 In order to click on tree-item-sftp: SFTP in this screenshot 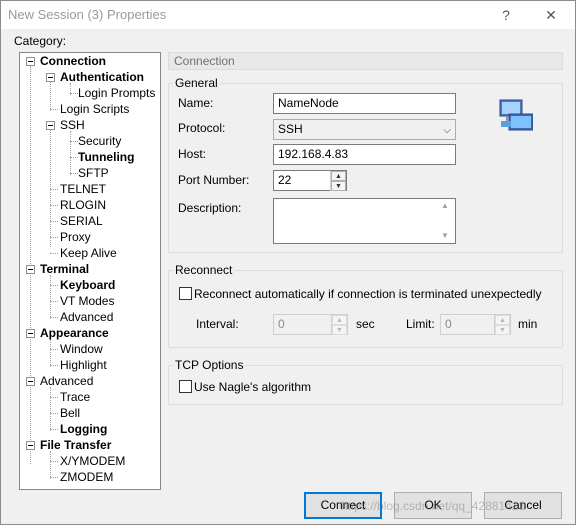, I will do `click(93, 173)`.